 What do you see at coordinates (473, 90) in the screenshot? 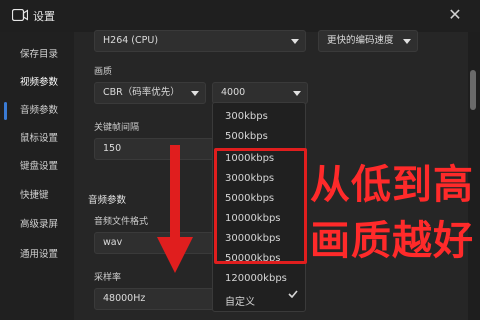
I see `scrollbar-thumb` at bounding box center [473, 90].